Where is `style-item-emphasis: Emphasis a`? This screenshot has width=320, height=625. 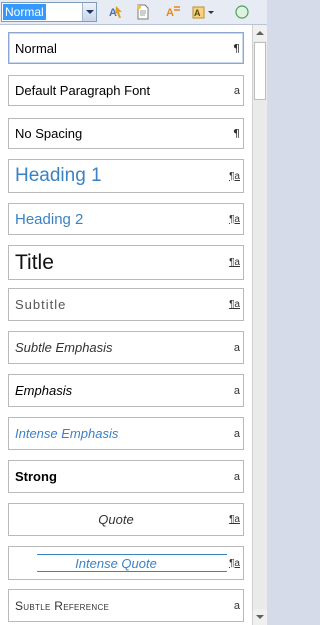 style-item-emphasis: Emphasis a is located at coordinates (126, 390).